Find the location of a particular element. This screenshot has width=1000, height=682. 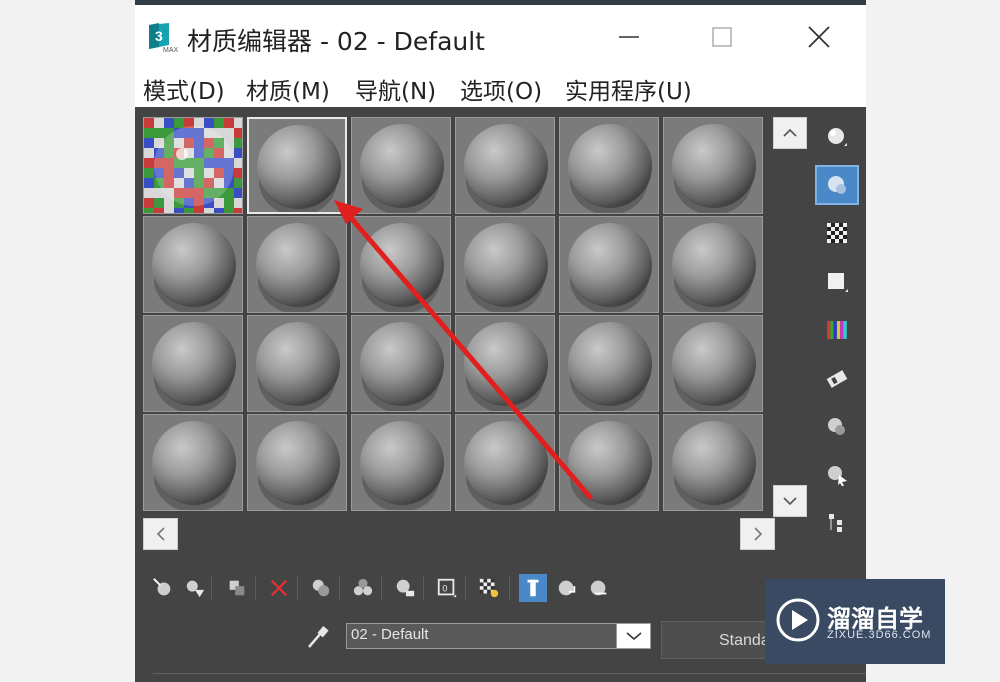

side-toolbar is located at coordinates (837, 332).